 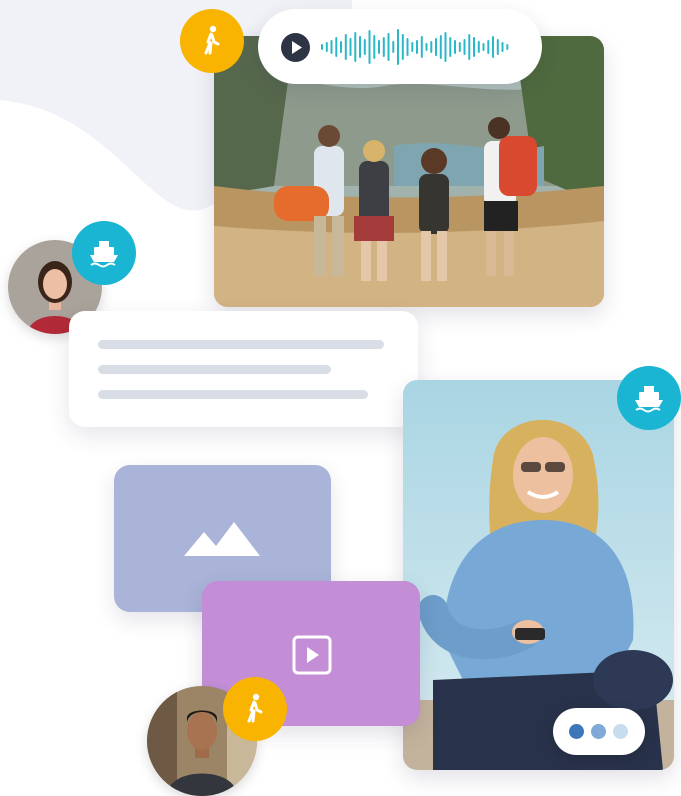 I want to click on mountains-icon, so click(x=222, y=539).